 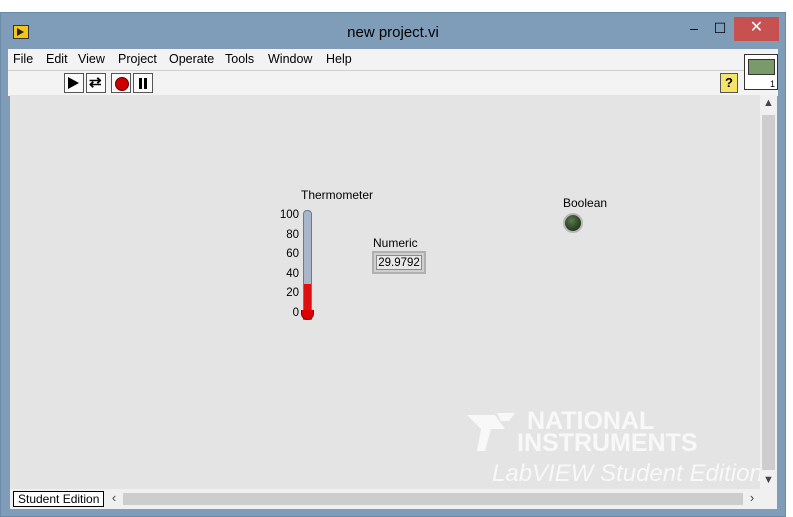 I want to click on thermometer-scale: 100 80 60 40 20 0, so click(x=289, y=267).